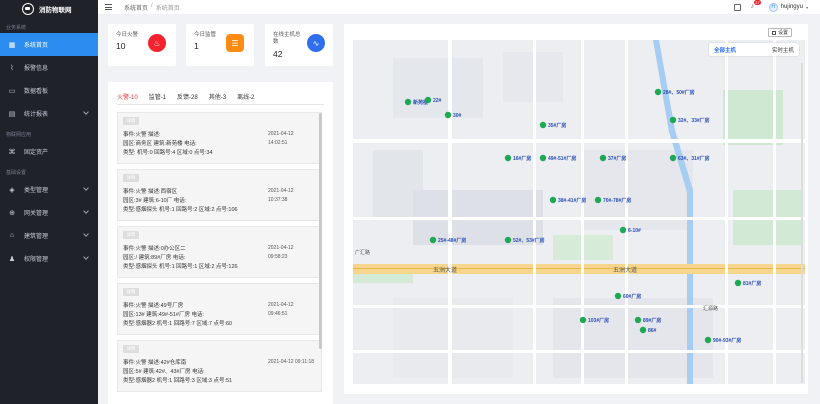  Describe the element at coordinates (553, 125) in the screenshot. I see `map-marker: 35#厂房` at that location.